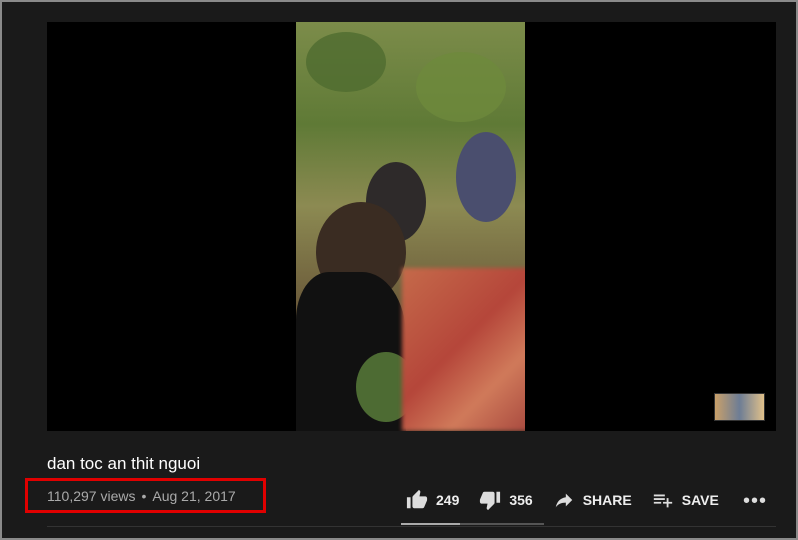 This screenshot has height=540, width=798. What do you see at coordinates (700, 500) in the screenshot?
I see `save-label: SAVE` at bounding box center [700, 500].